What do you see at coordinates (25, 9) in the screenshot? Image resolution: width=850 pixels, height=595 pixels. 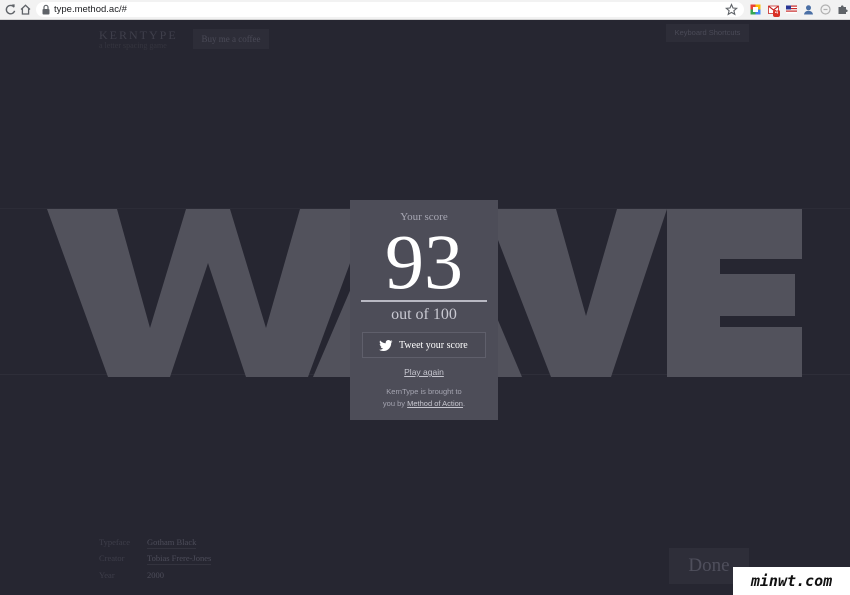 I see `home-icon` at bounding box center [25, 9].